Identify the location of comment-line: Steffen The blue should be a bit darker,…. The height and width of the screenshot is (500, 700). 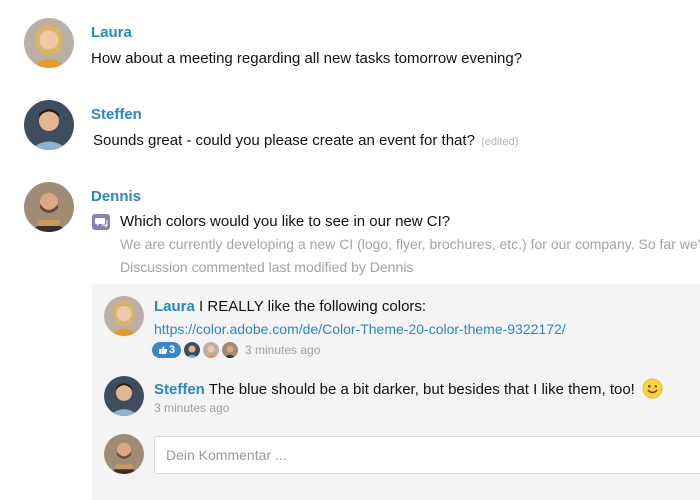
(408, 388).